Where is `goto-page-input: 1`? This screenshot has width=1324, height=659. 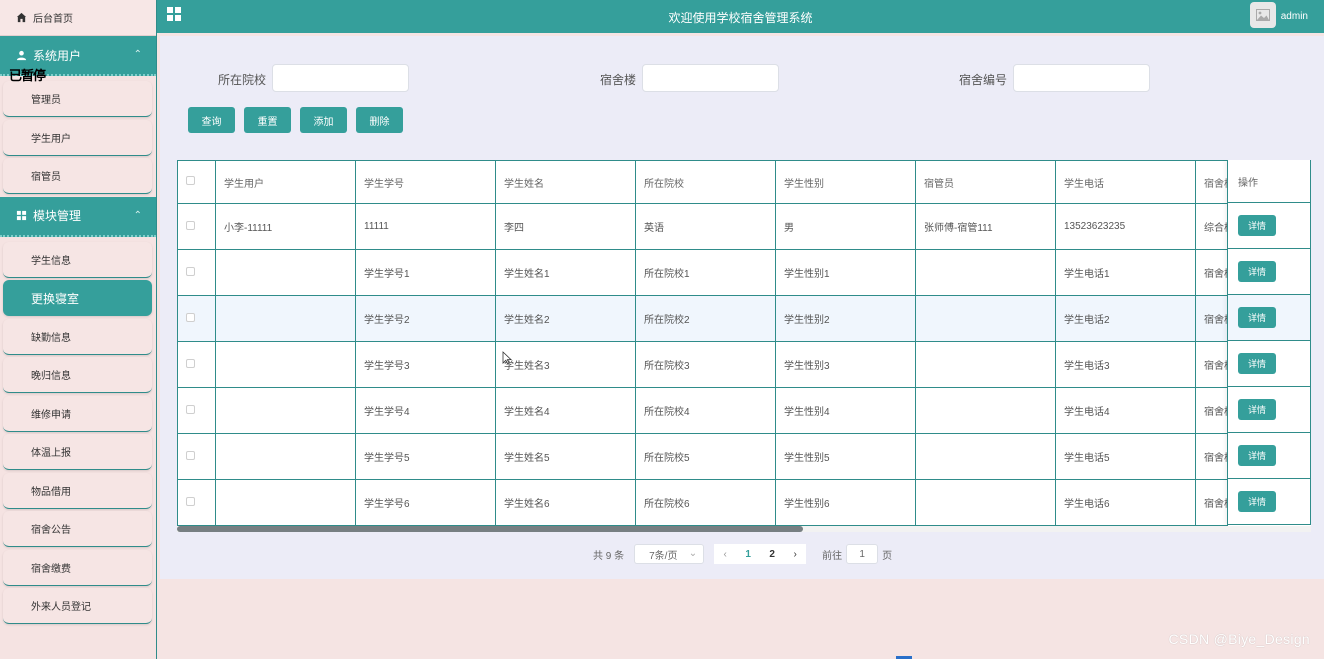
goto-page-input: 1 is located at coordinates (862, 554).